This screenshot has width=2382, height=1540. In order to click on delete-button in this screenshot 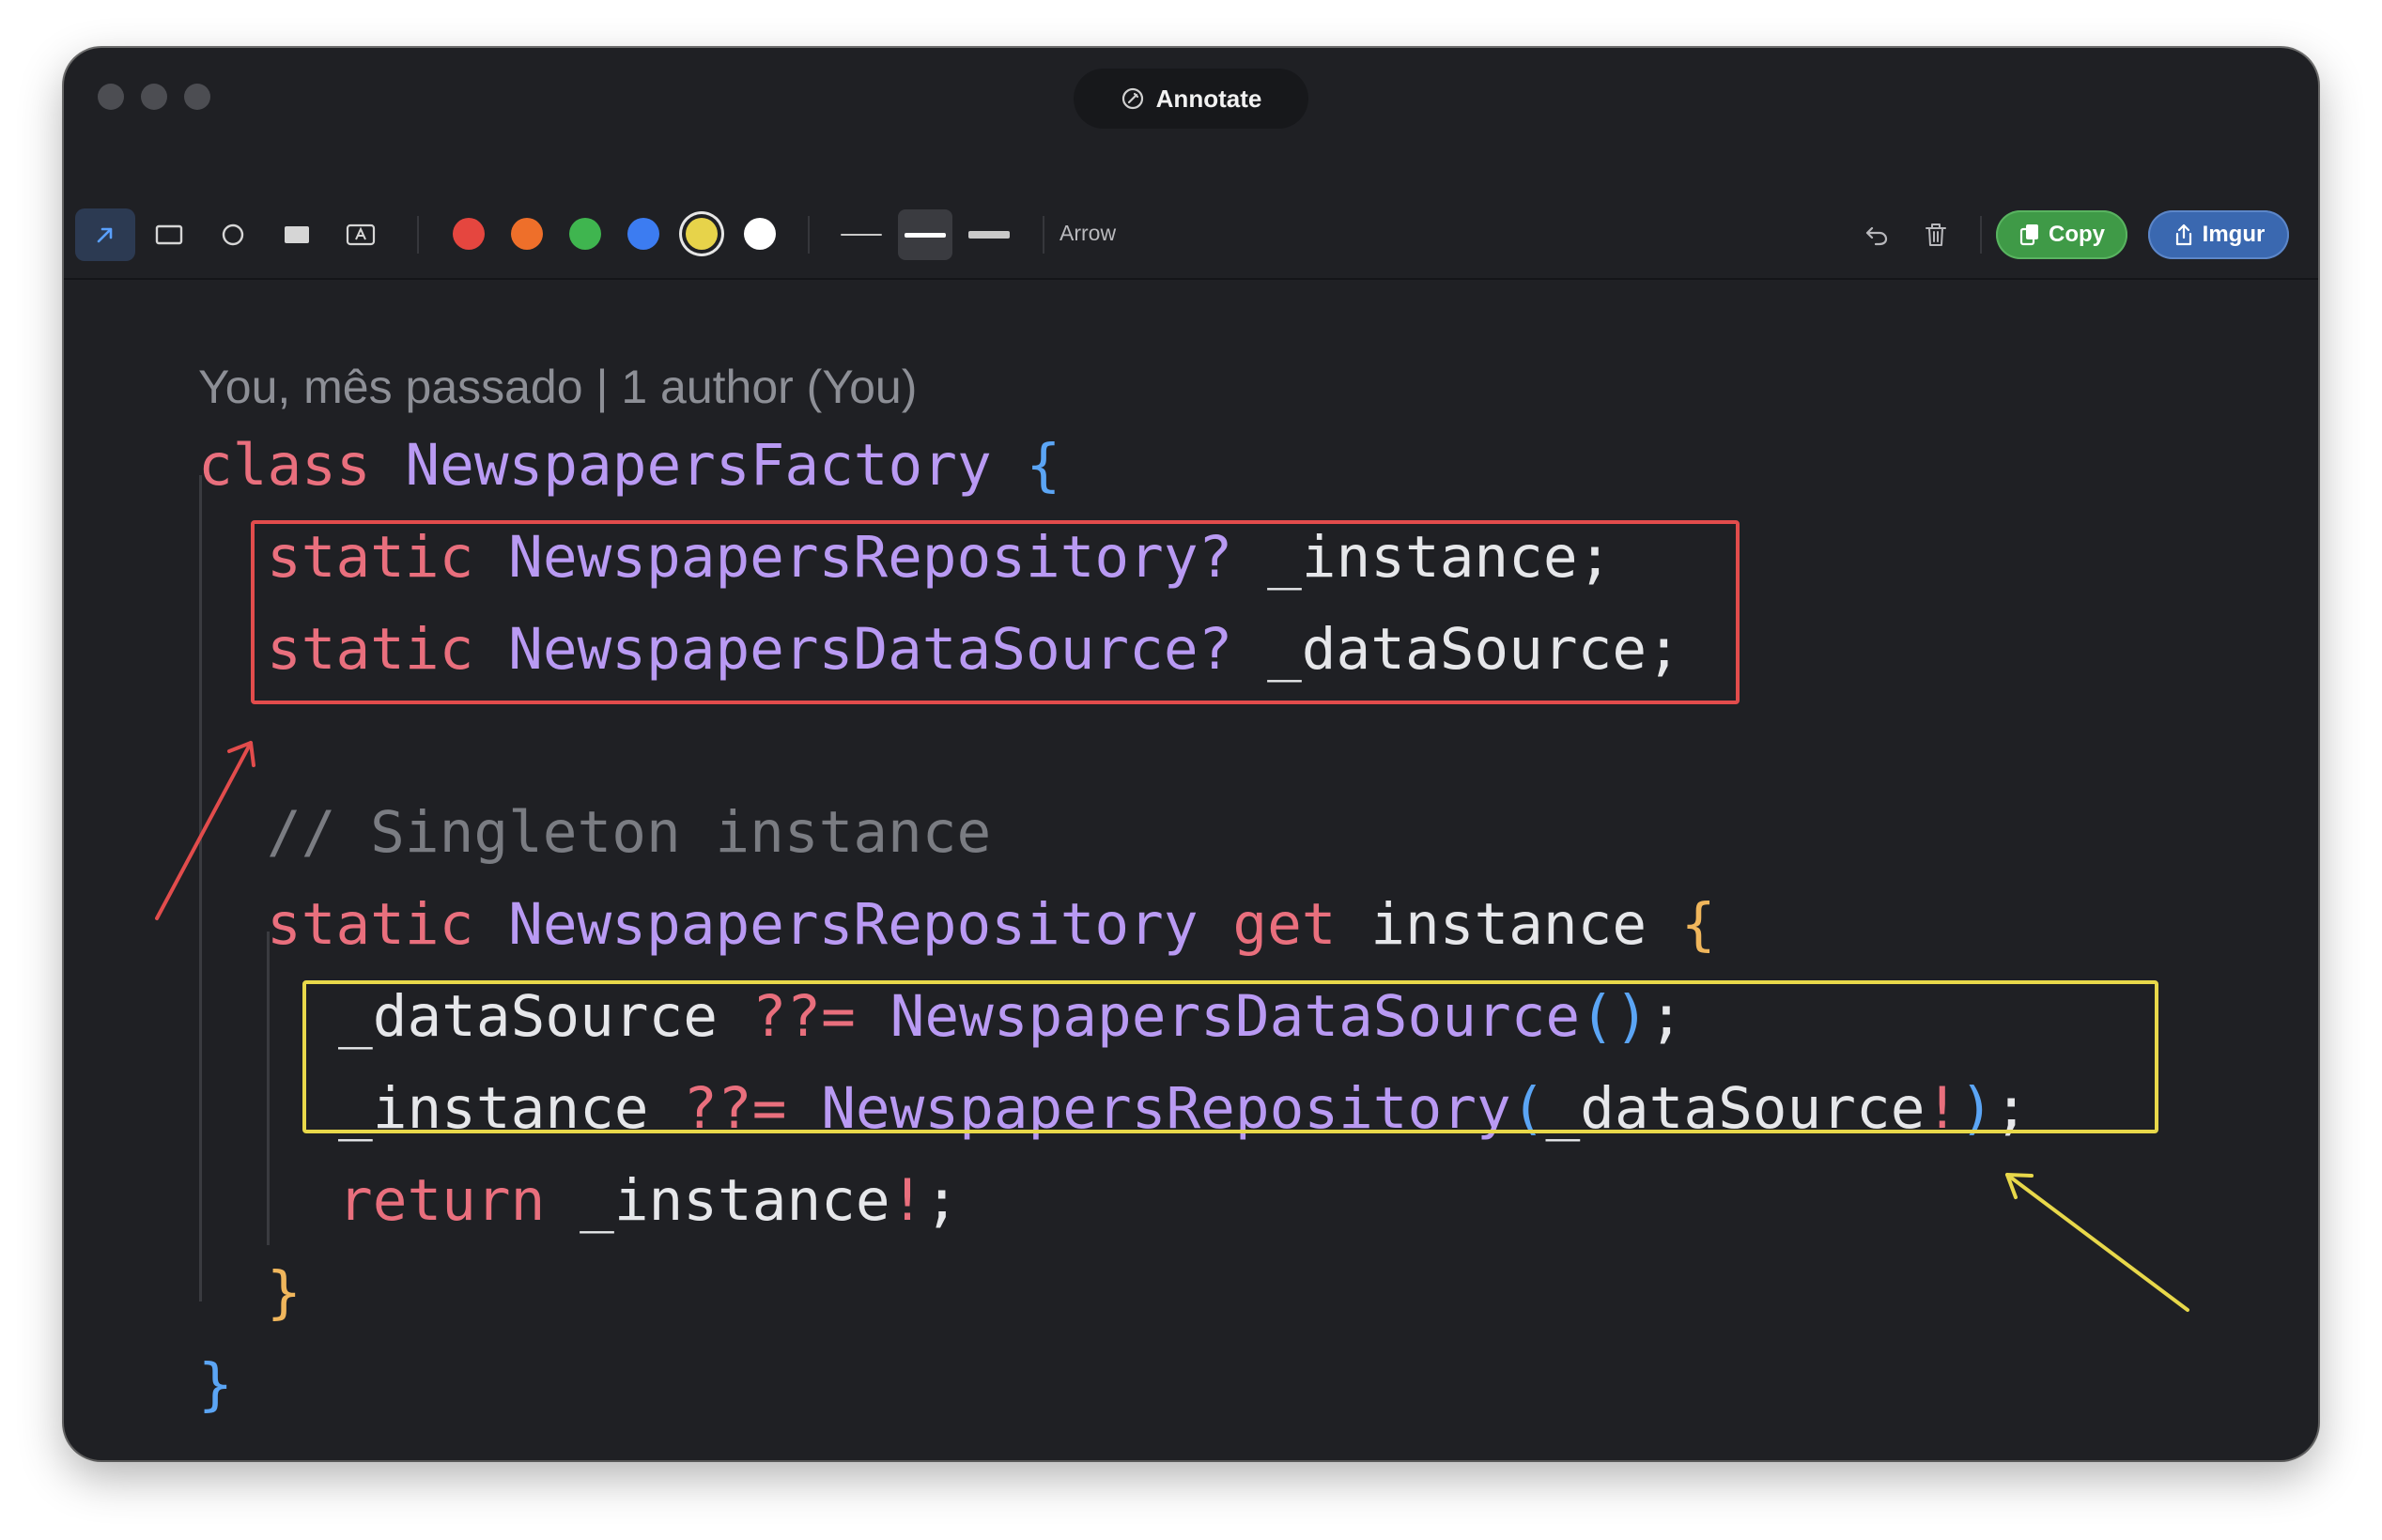, I will do `click(1936, 234)`.